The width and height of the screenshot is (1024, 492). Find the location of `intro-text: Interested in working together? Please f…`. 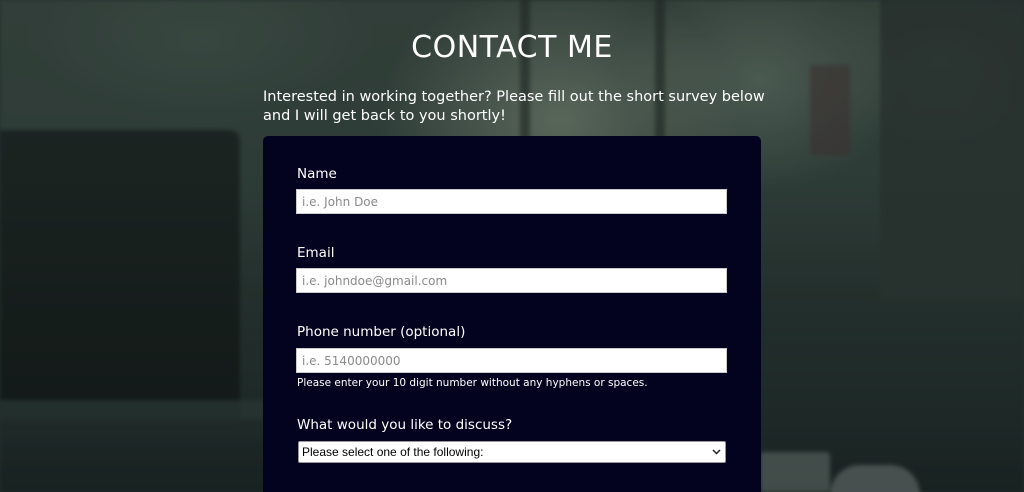

intro-text: Interested in working together? Please f… is located at coordinates (514, 106).